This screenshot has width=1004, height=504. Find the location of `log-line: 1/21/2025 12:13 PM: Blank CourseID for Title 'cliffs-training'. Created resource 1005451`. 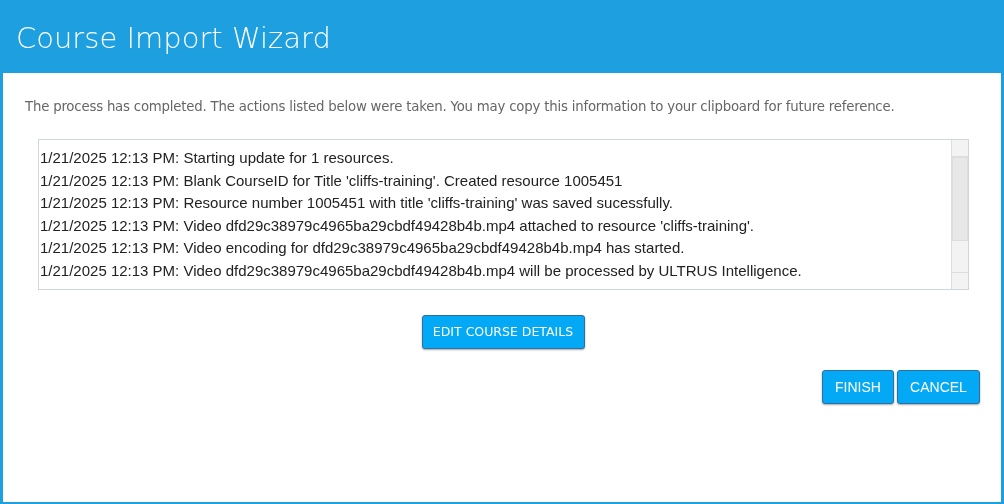

log-line: 1/21/2025 12:13 PM: Blank CourseID for Title 'cliffs-training'. Created resource 1005451 is located at coordinates (332, 180).